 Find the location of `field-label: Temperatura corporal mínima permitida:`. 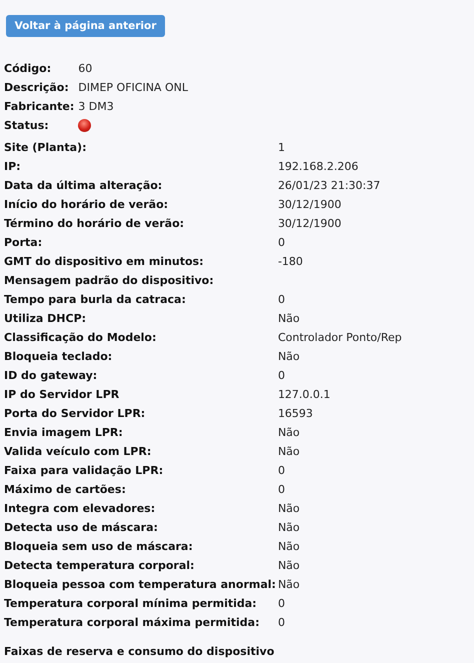

field-label: Temperatura corporal mínima permitida: is located at coordinates (130, 603).